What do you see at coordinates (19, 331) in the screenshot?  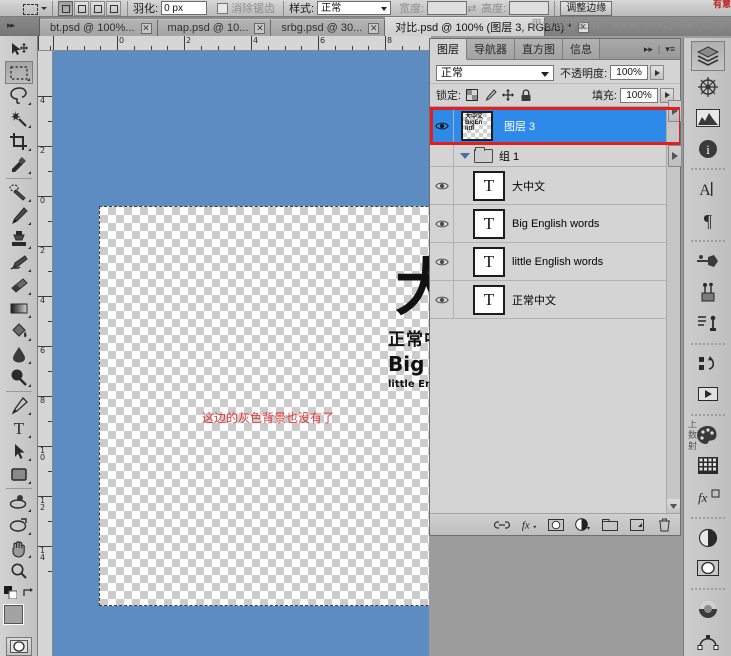 I see `paint-bucket-tool` at bounding box center [19, 331].